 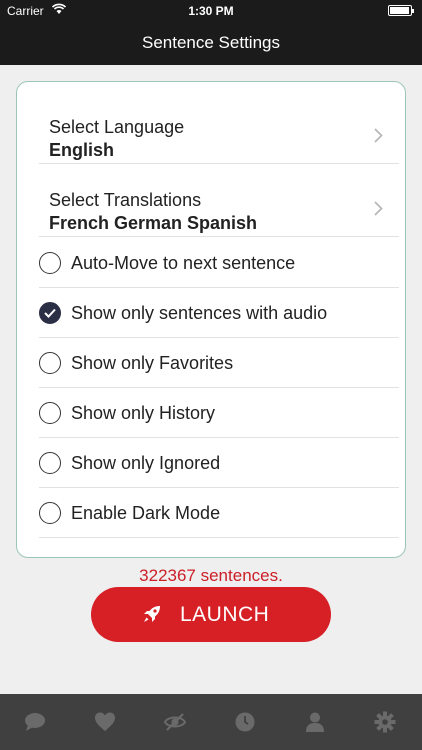 I want to click on option-audio-only: Show only sentences with audio, so click(x=219, y=313).